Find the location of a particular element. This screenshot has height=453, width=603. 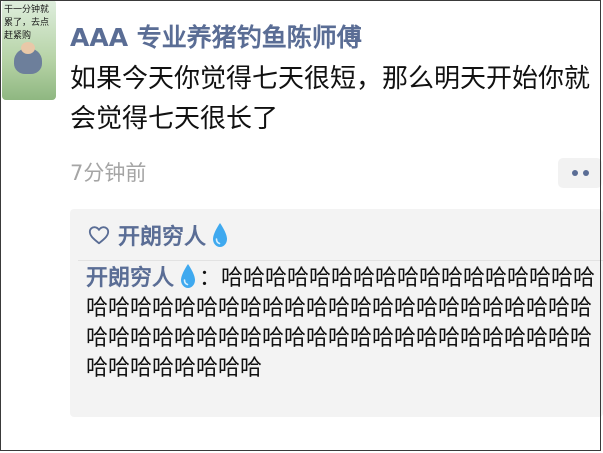

likes-row: 开朗穷人 is located at coordinates (158, 235).